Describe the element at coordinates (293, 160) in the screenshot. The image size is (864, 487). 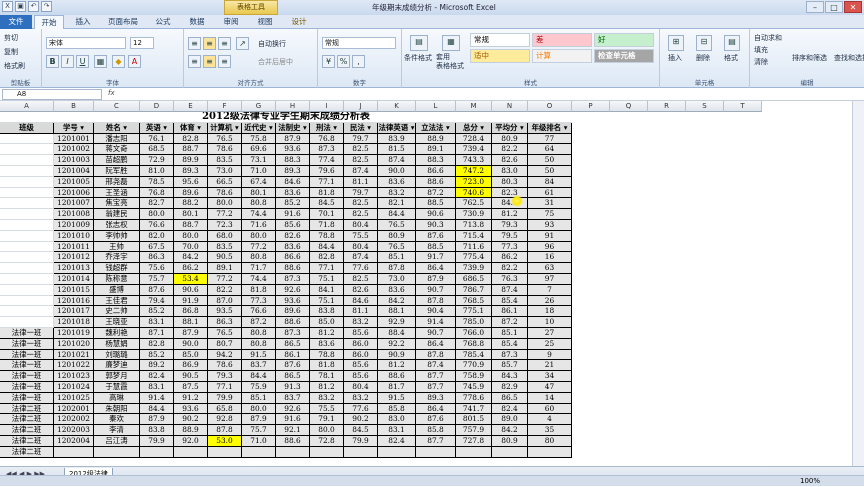
I see `table-cell: 88.3` at that location.